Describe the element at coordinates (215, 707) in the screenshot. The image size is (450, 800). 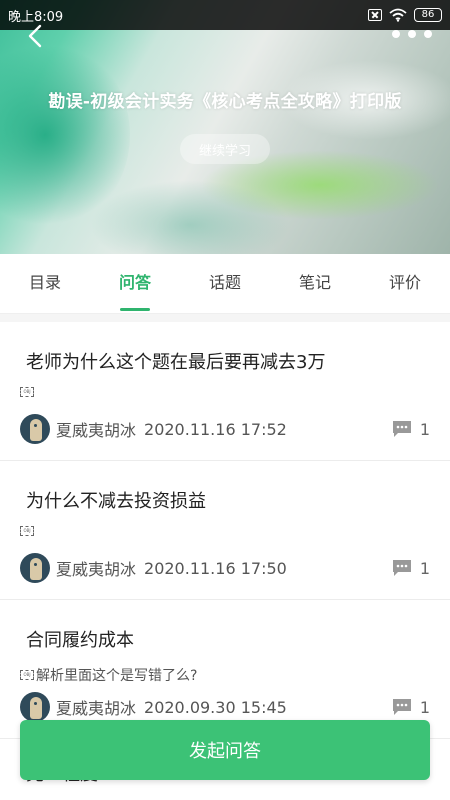
I see `question-time: 2020.09.30 15:45` at that location.